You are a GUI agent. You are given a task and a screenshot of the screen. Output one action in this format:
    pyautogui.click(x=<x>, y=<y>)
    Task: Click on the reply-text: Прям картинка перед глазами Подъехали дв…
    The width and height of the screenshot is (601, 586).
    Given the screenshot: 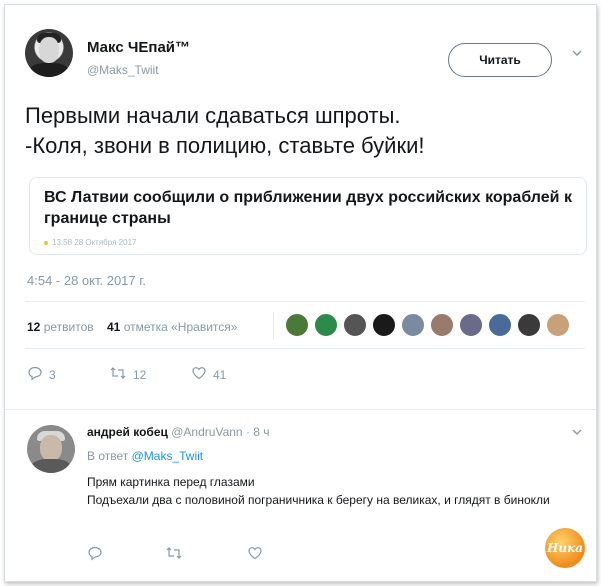 What is the action you would take?
    pyautogui.click(x=327, y=491)
    